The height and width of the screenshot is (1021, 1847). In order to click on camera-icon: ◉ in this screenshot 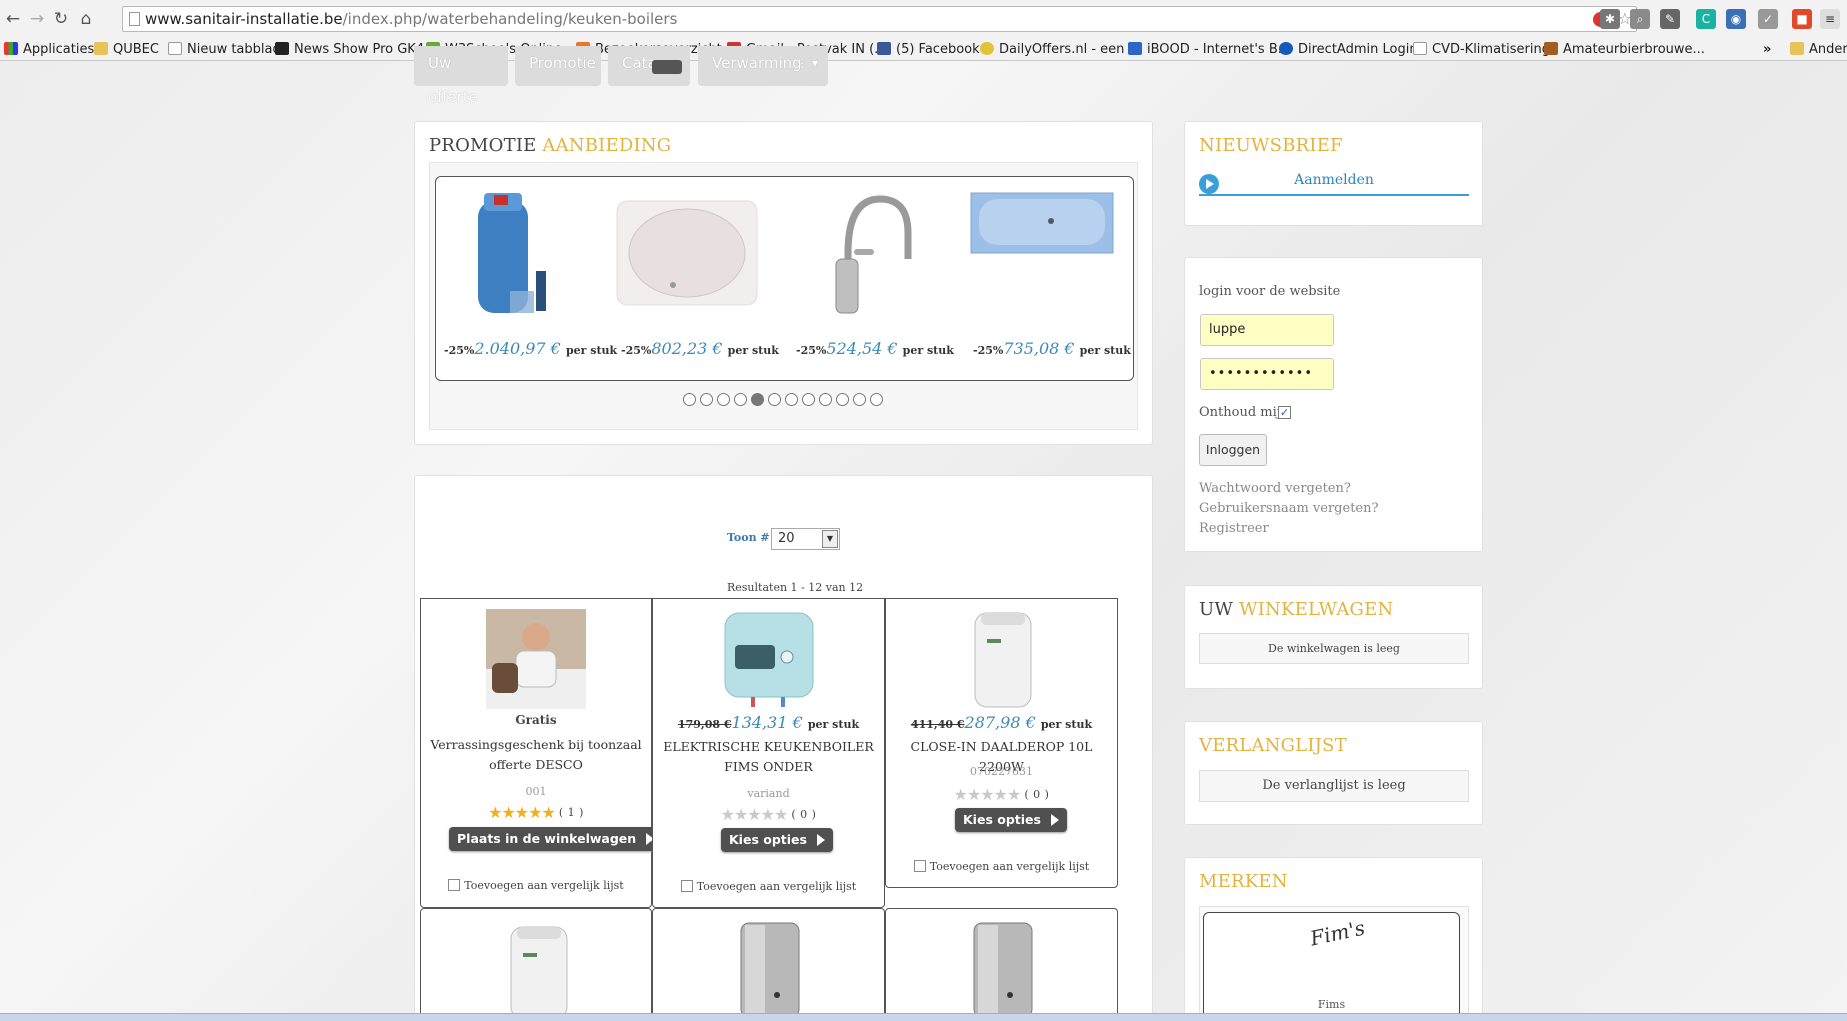, I will do `click(1736, 19)`.